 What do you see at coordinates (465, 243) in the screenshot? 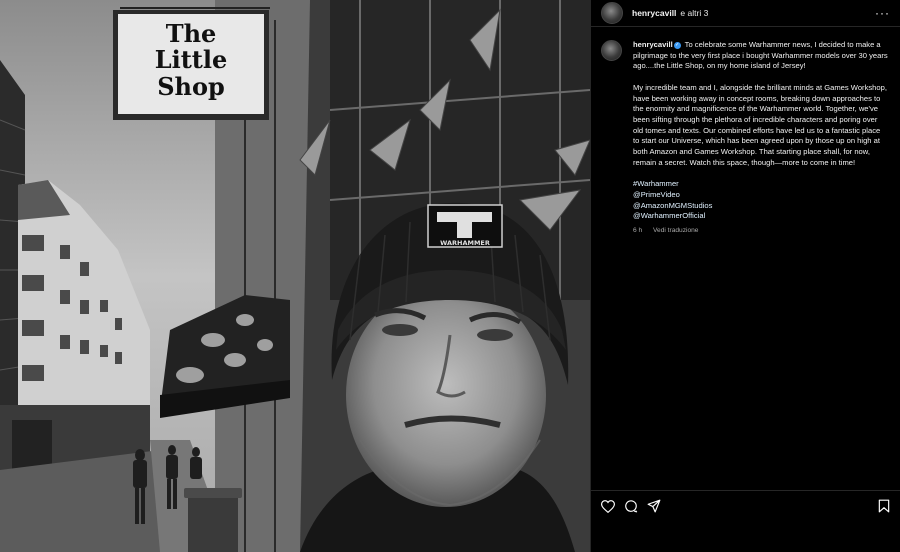
I see `hat-logo-text: WARHAMMER` at bounding box center [465, 243].